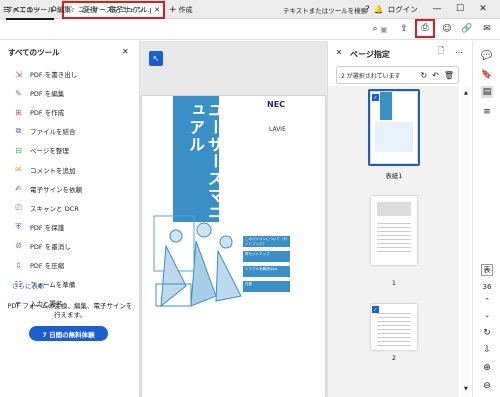 This screenshot has width=500, height=397. I want to click on tool-label: スキャンと OCR, so click(54, 208).